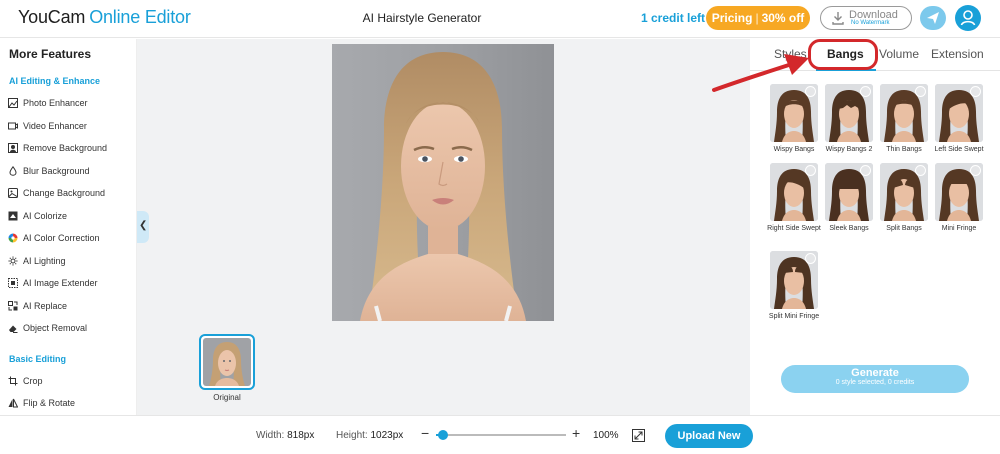  I want to click on sidebar-item-ai-color-correction: AI Color Correction, so click(70, 238).